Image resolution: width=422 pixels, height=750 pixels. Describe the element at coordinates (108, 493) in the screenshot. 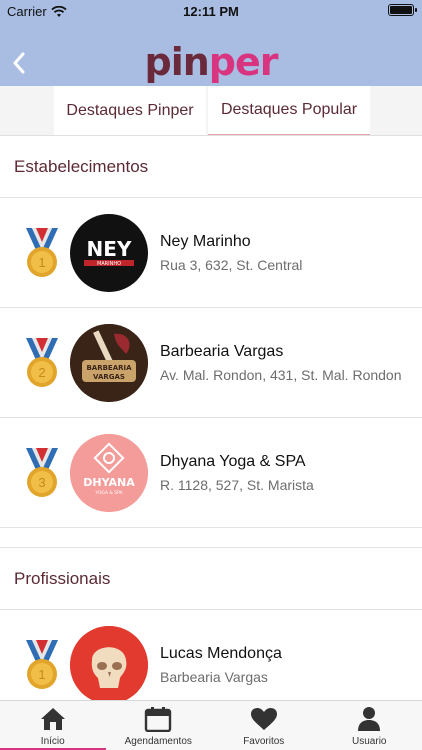

I see `svg-text: YOGA & SPA` at that location.